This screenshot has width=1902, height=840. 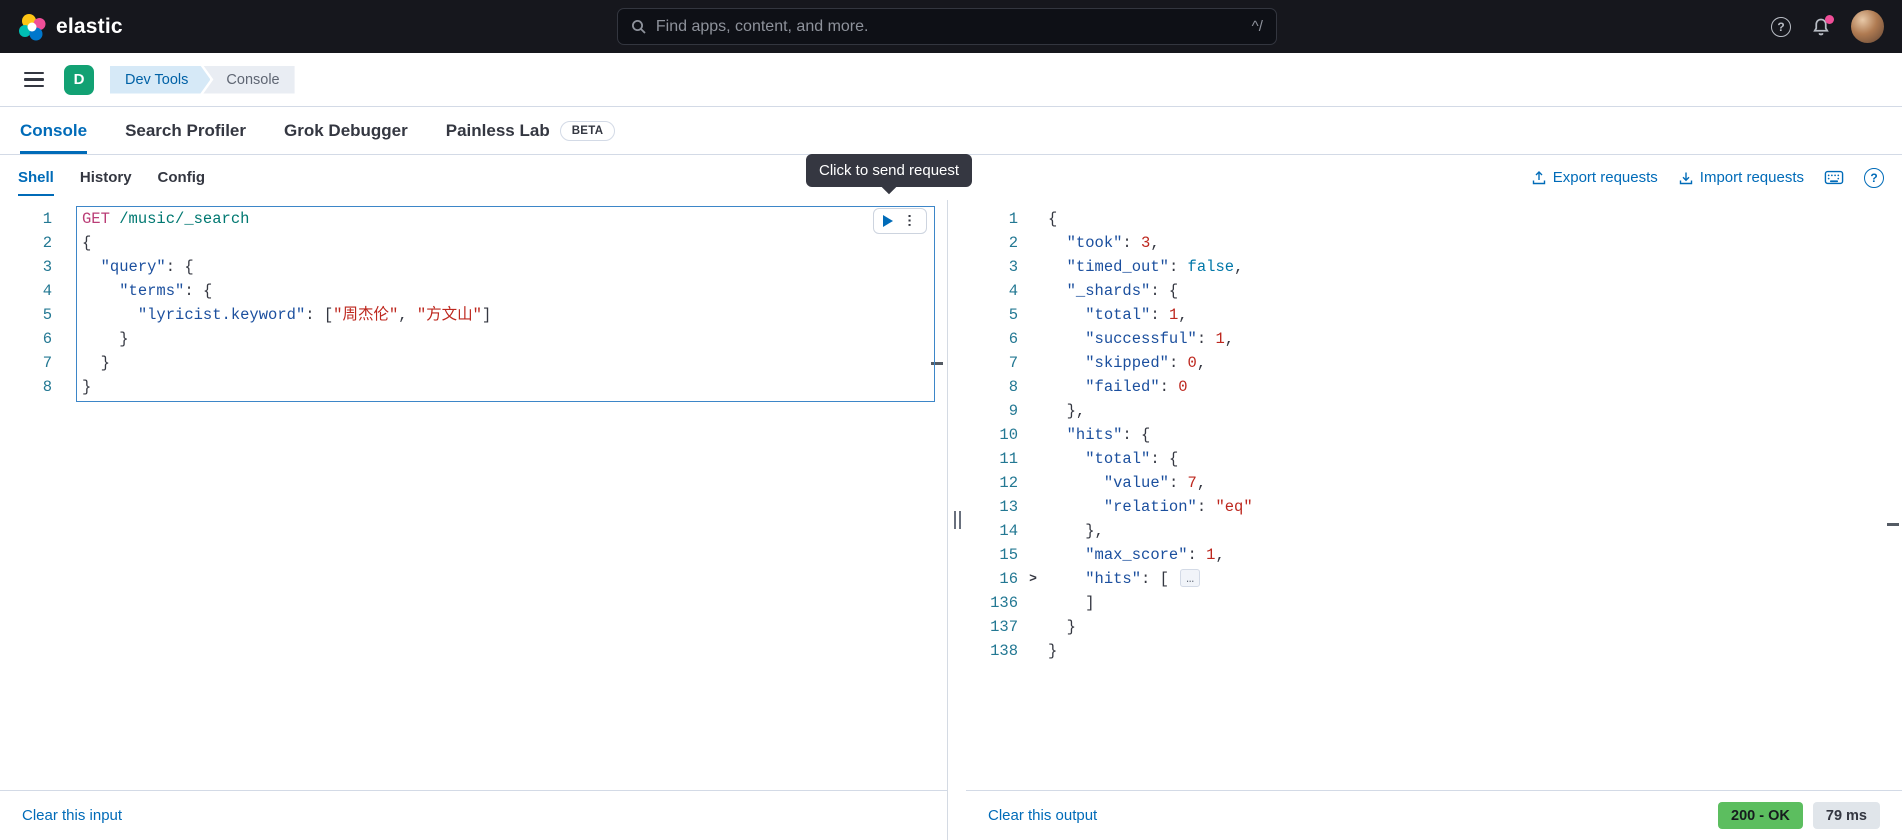 What do you see at coordinates (473, 815) in the screenshot?
I see `editor-footer: Clear this input` at bounding box center [473, 815].